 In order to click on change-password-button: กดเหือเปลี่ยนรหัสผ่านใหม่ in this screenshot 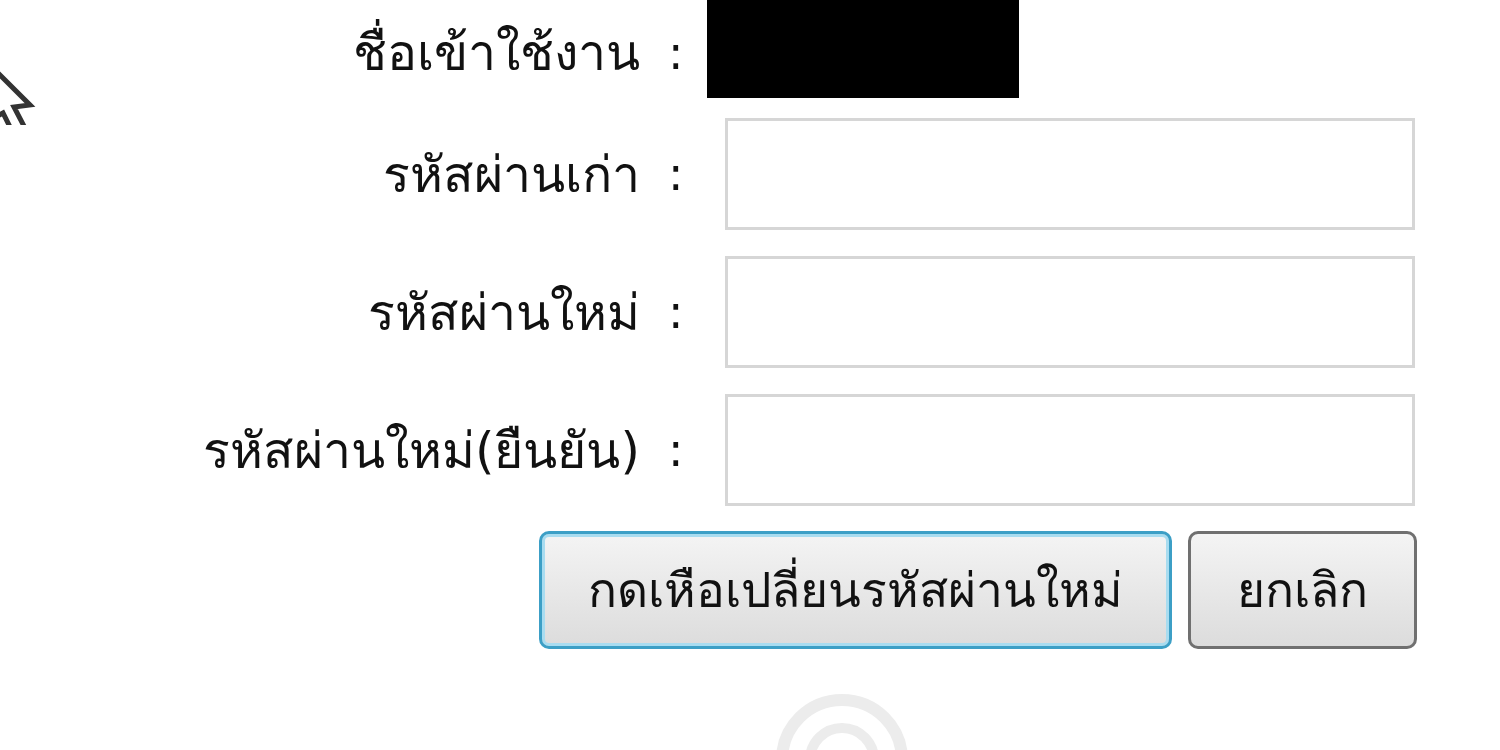, I will do `click(855, 590)`.